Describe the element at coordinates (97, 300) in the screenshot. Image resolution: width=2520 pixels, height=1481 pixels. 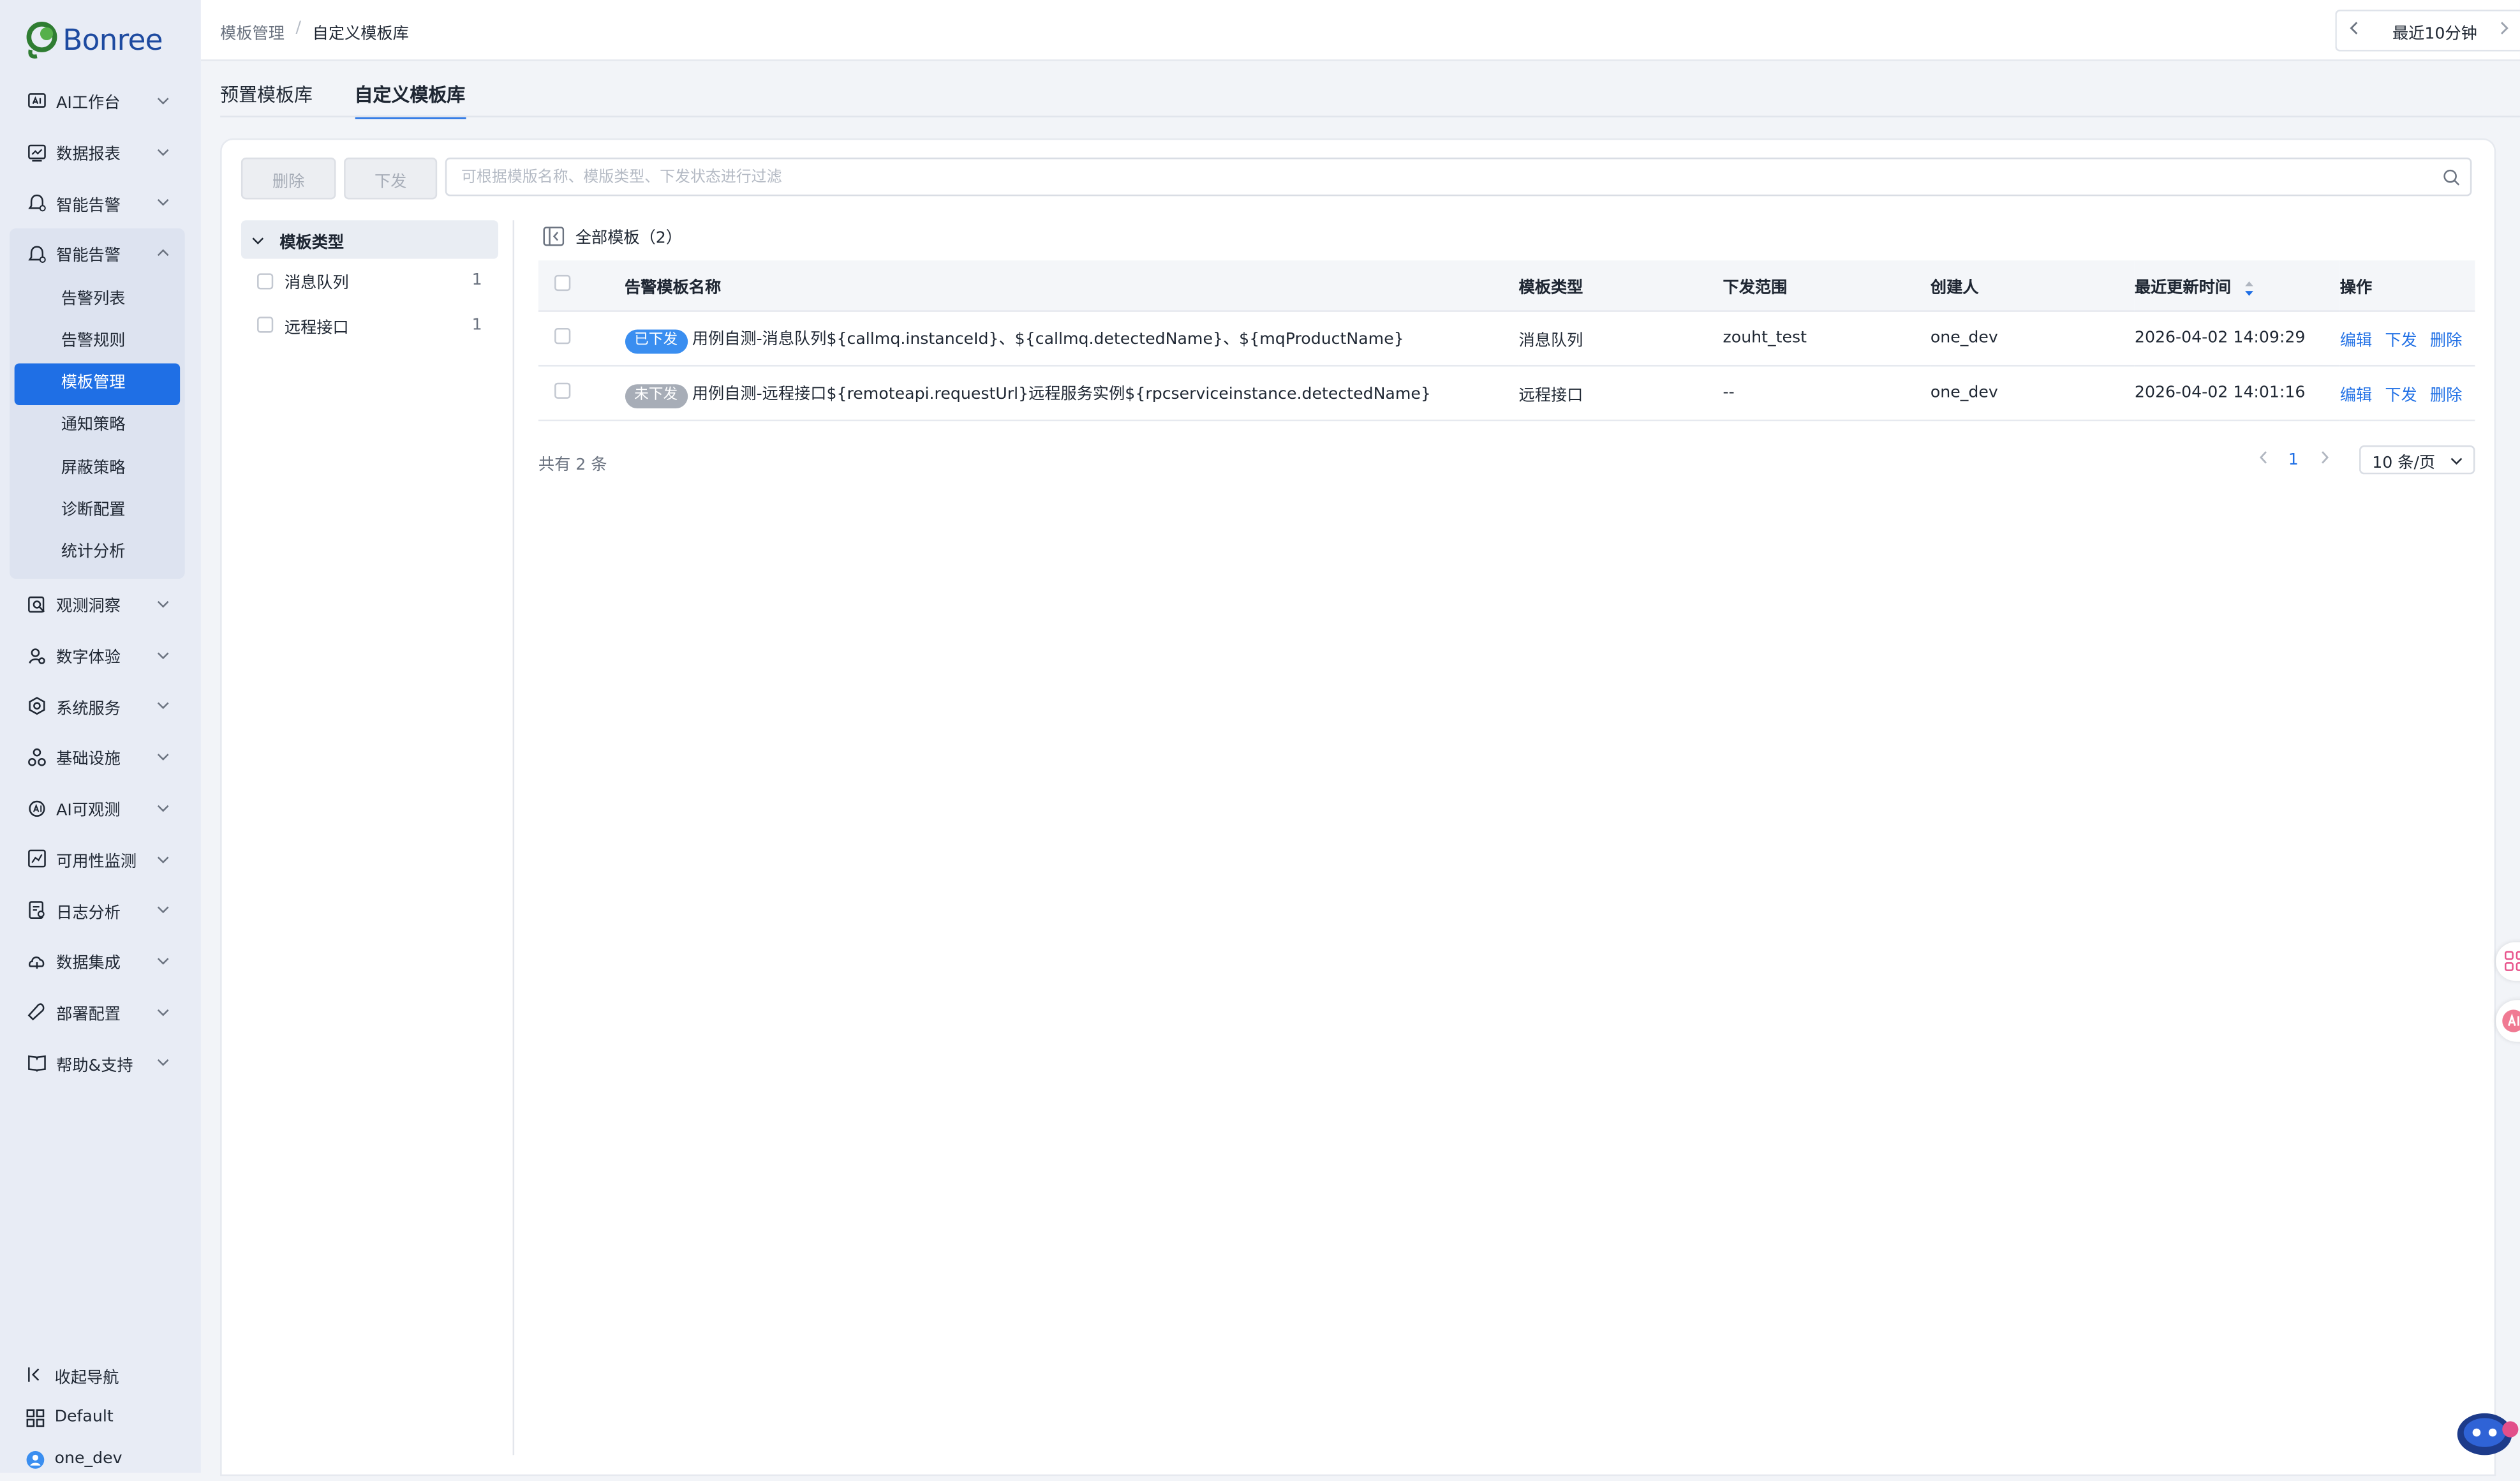
I see `sidebar-subitem-alert-list: 告警列表` at that location.